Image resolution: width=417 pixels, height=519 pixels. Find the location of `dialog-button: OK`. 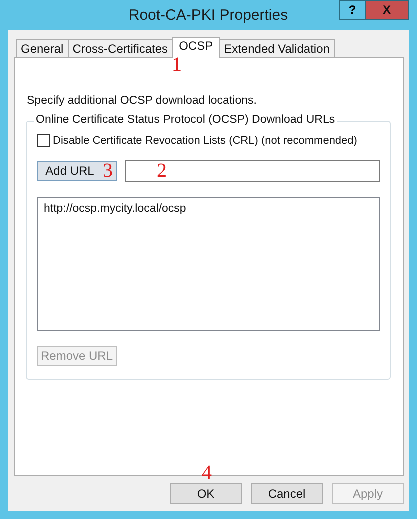

dialog-button: OK is located at coordinates (206, 493).